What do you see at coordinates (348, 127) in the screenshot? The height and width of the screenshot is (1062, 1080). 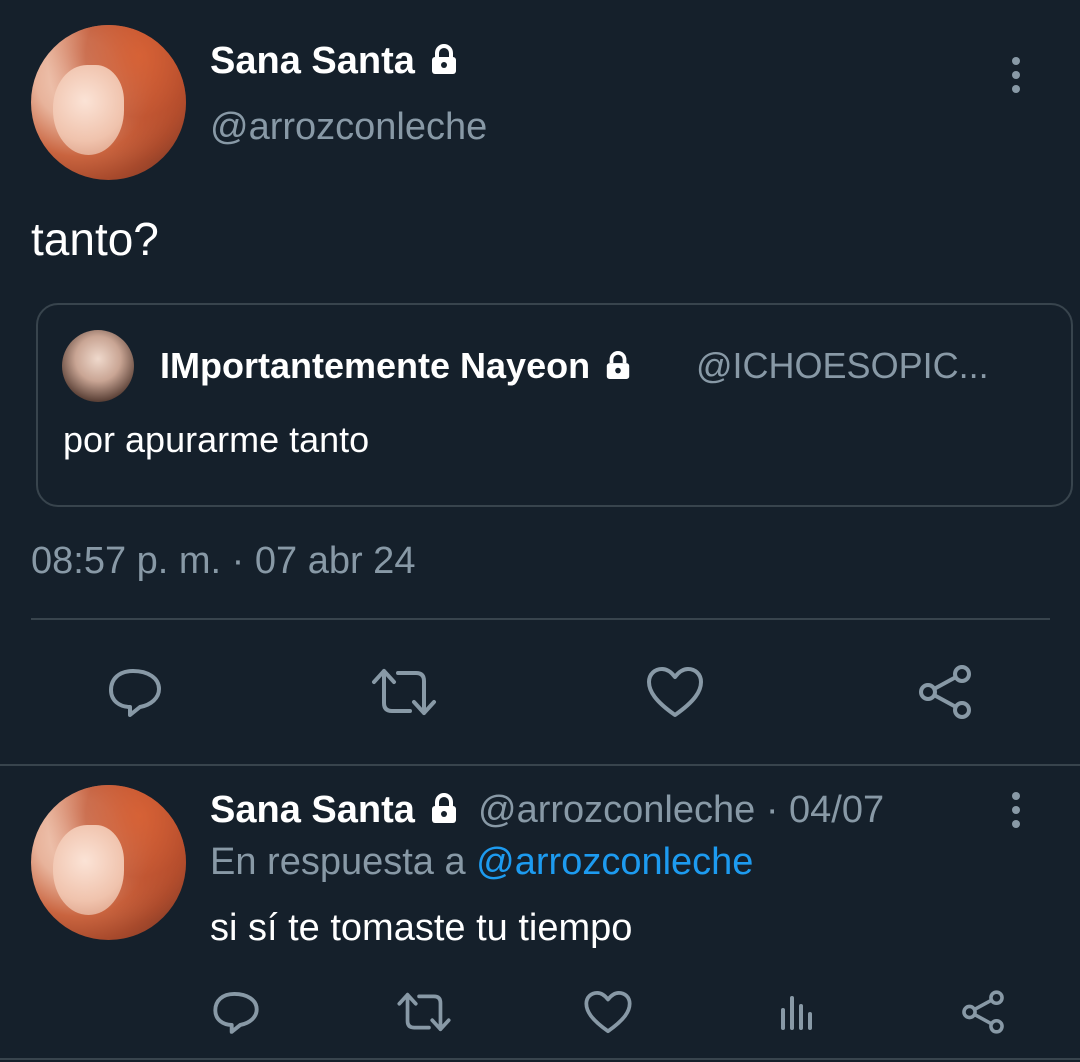 I see `author-handle: @arrozconleche` at bounding box center [348, 127].